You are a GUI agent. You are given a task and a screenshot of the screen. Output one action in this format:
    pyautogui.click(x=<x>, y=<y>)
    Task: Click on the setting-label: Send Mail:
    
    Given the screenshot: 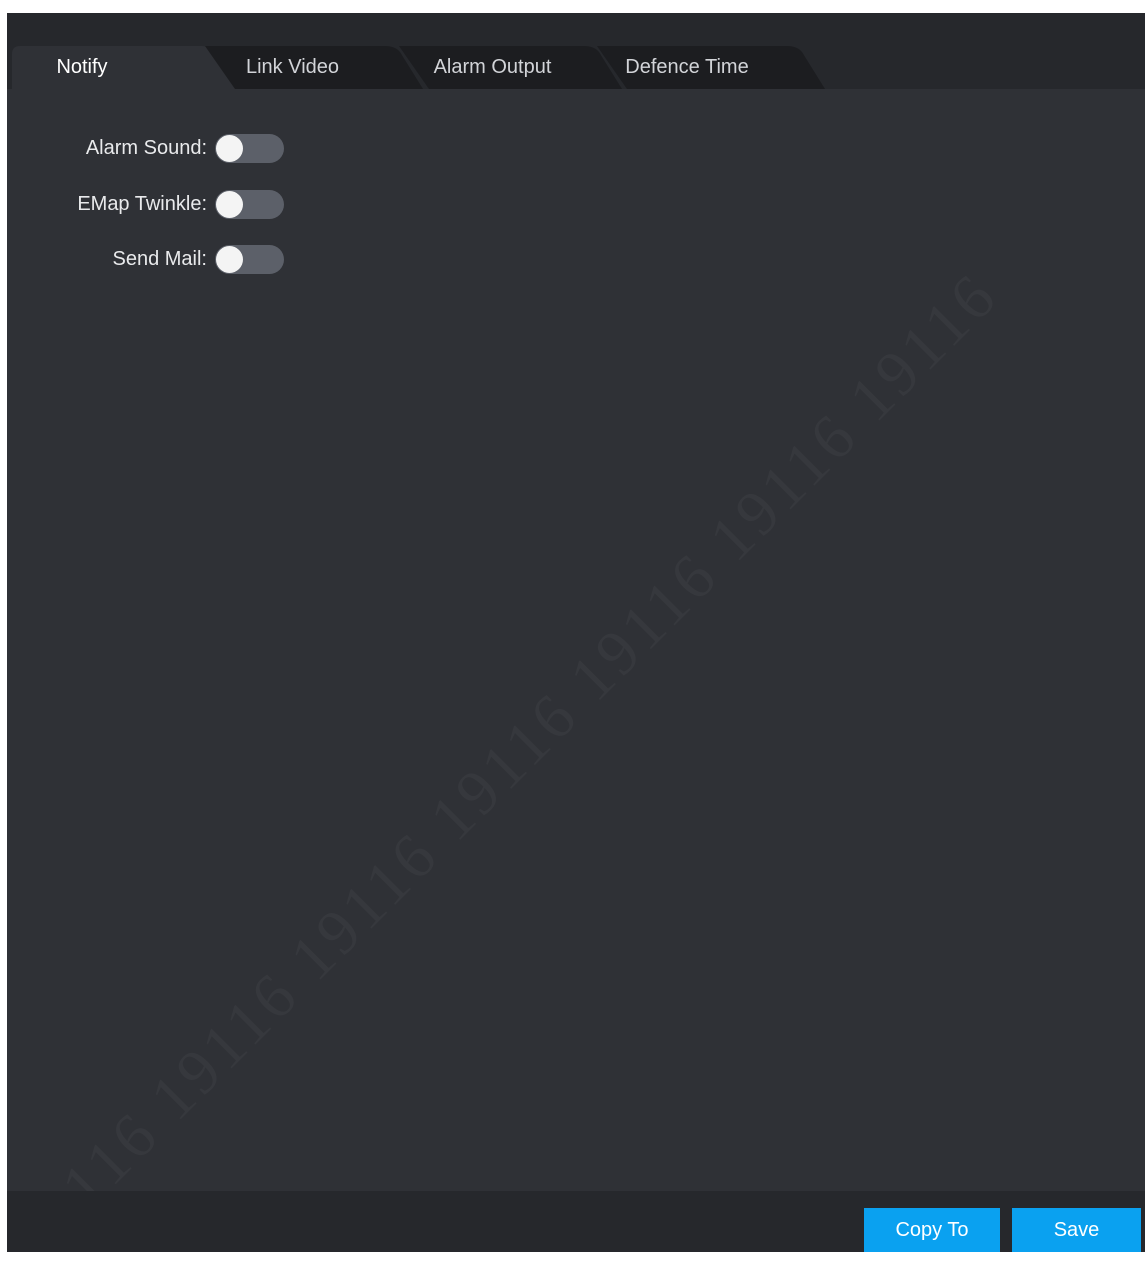 What is the action you would take?
    pyautogui.click(x=160, y=259)
    